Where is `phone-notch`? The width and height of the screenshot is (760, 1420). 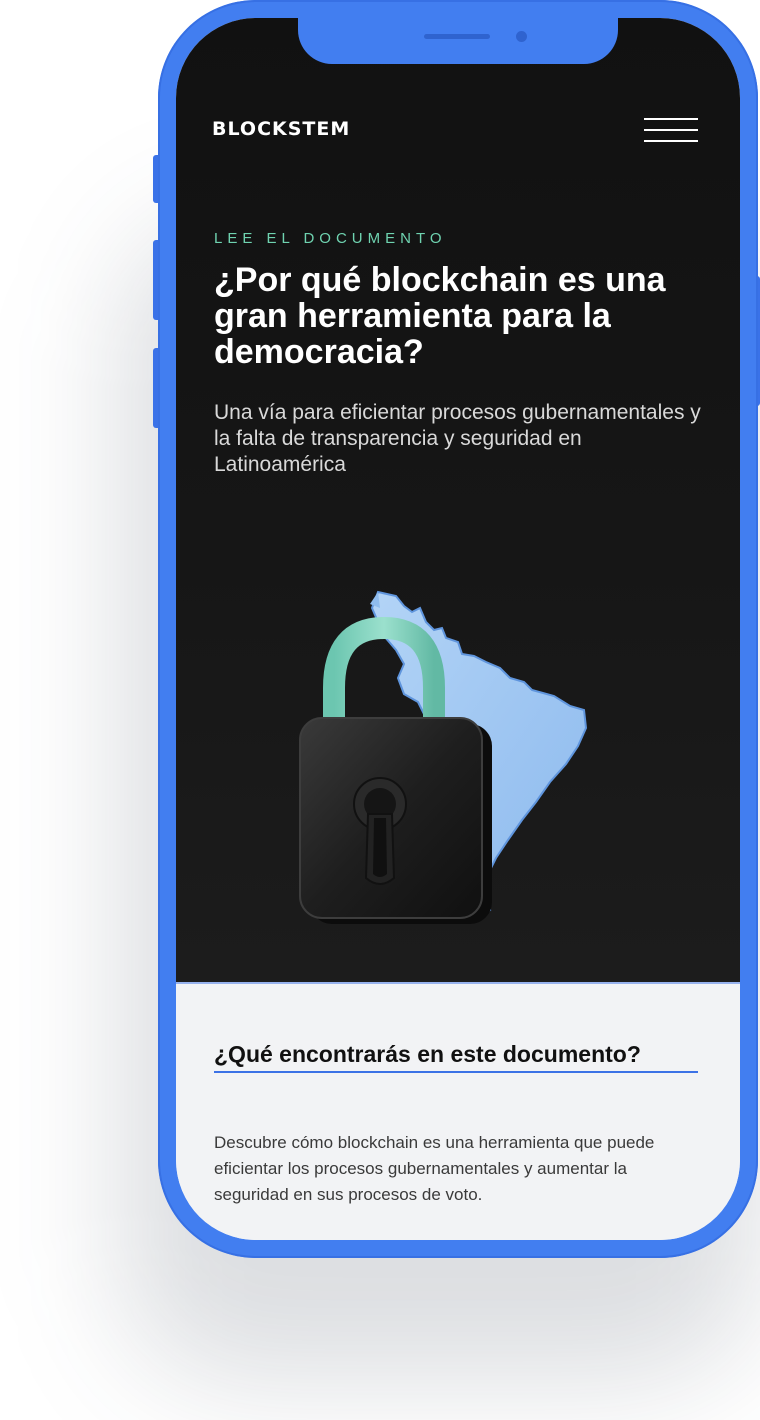
phone-notch is located at coordinates (458, 41).